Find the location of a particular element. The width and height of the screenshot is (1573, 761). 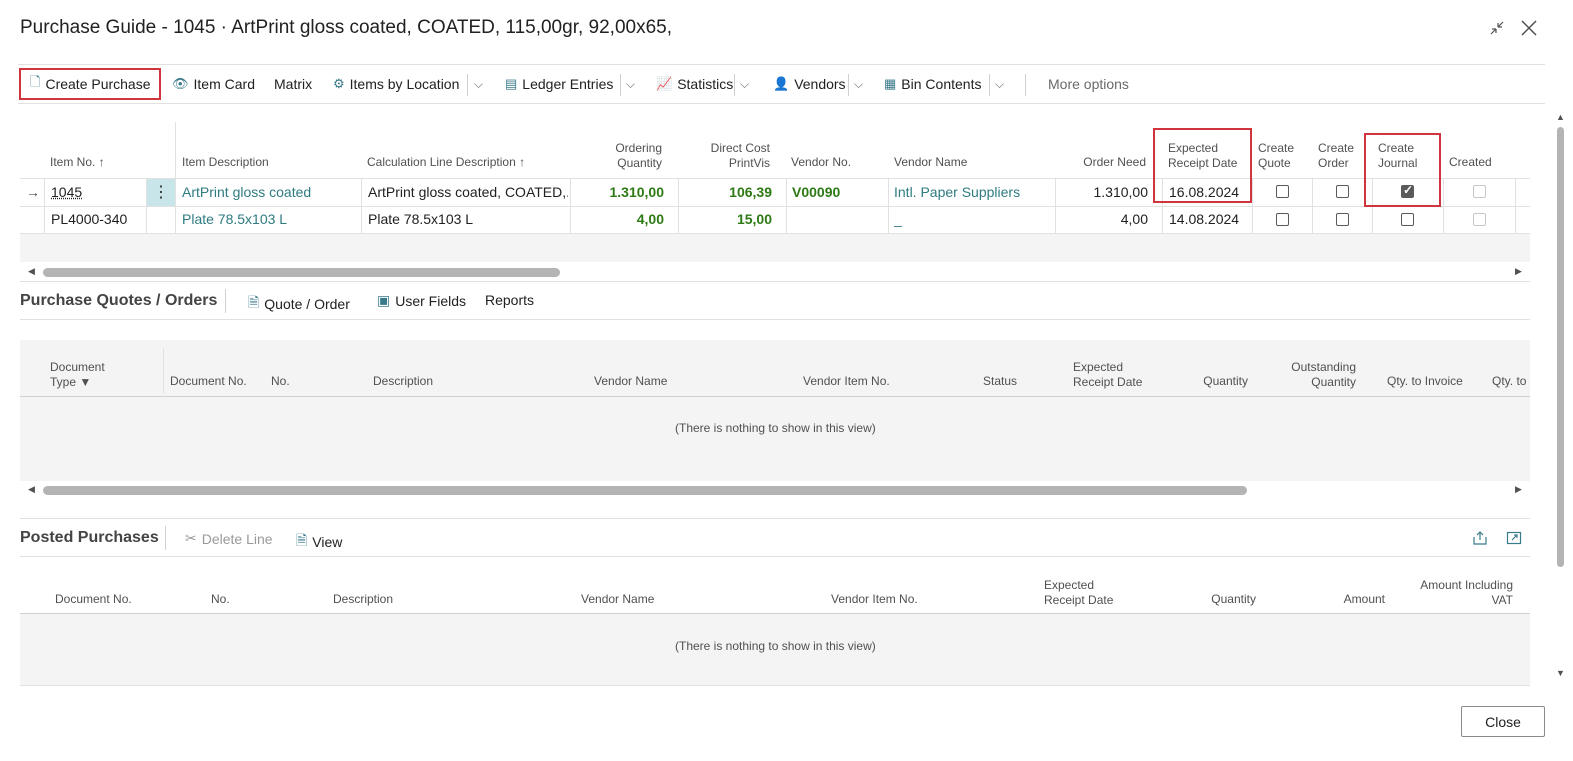

vendor-no-cell: V00090 is located at coordinates (816, 192).